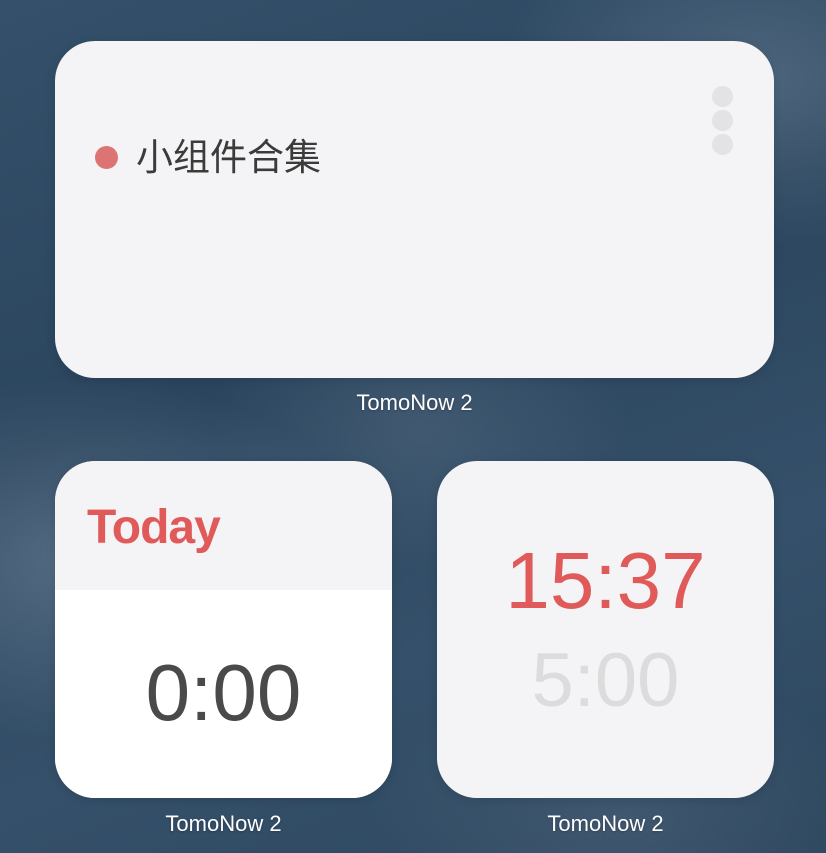 Image resolution: width=826 pixels, height=853 pixels. What do you see at coordinates (605, 680) in the screenshot?
I see `secondary-time: 5:00` at bounding box center [605, 680].